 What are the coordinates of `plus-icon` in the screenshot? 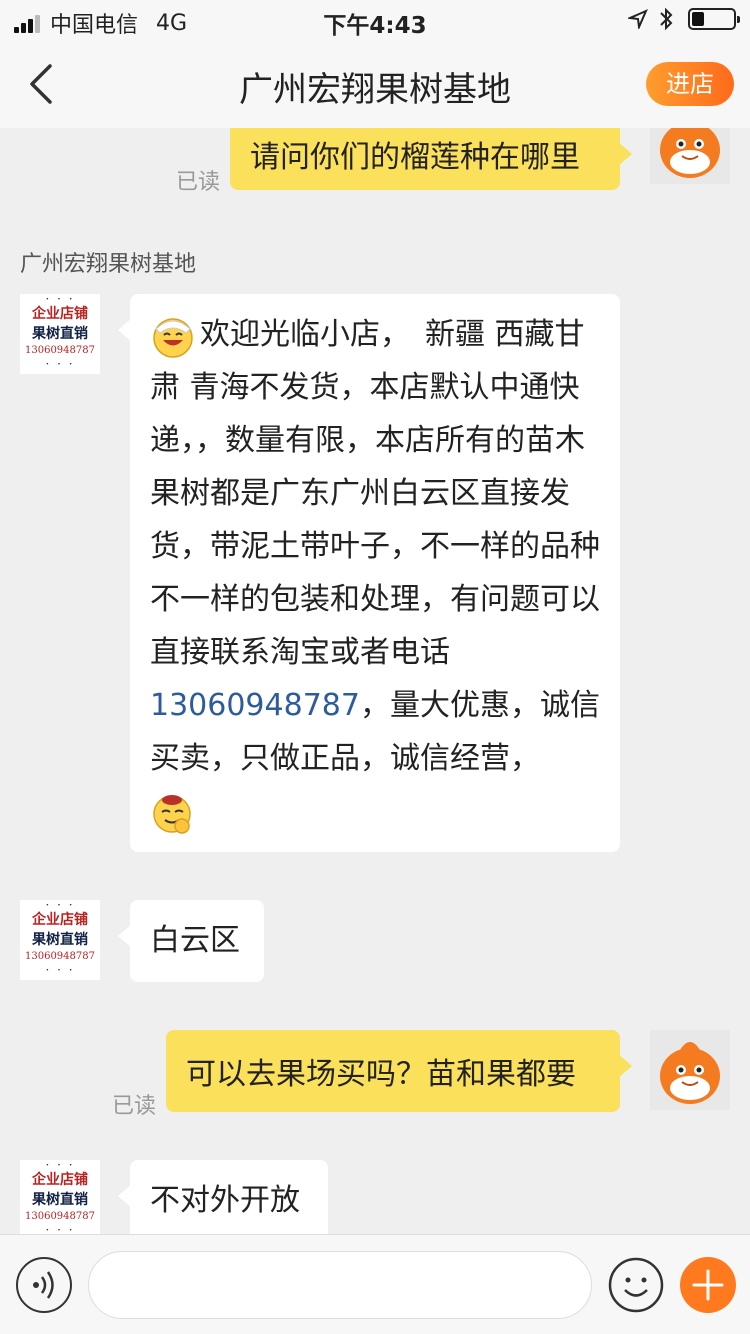 It's located at (708, 1285).